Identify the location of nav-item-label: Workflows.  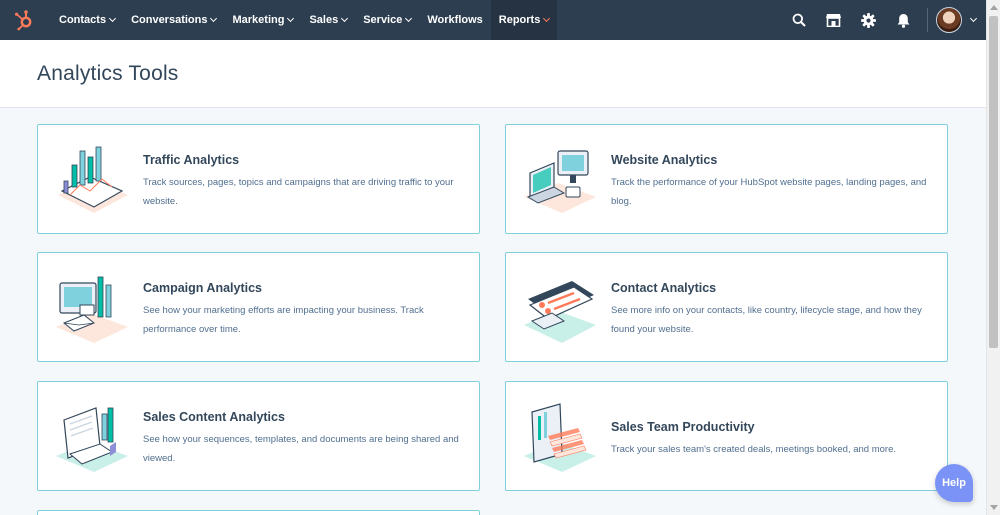
(455, 20).